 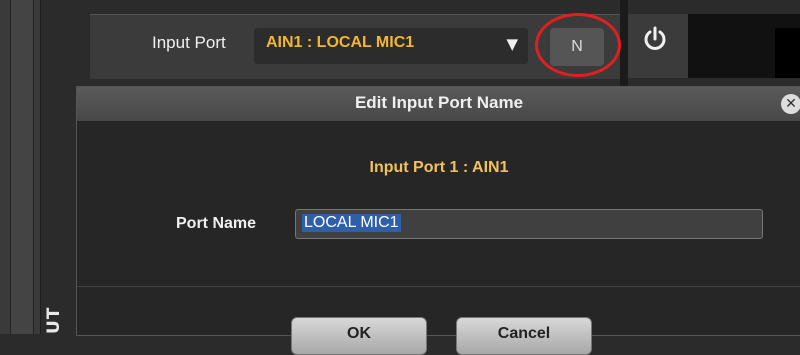 I want to click on power-icon, so click(x=655, y=40).